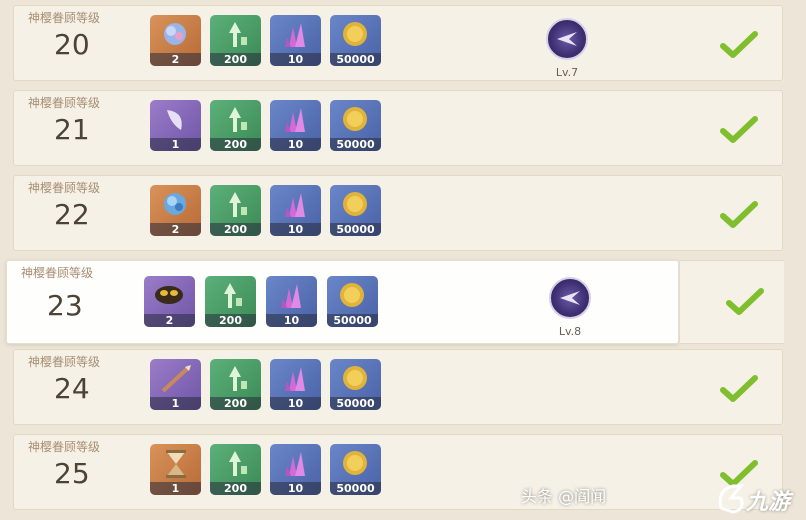  What do you see at coordinates (65, 305) in the screenshot?
I see `level-number: 23` at bounding box center [65, 305].